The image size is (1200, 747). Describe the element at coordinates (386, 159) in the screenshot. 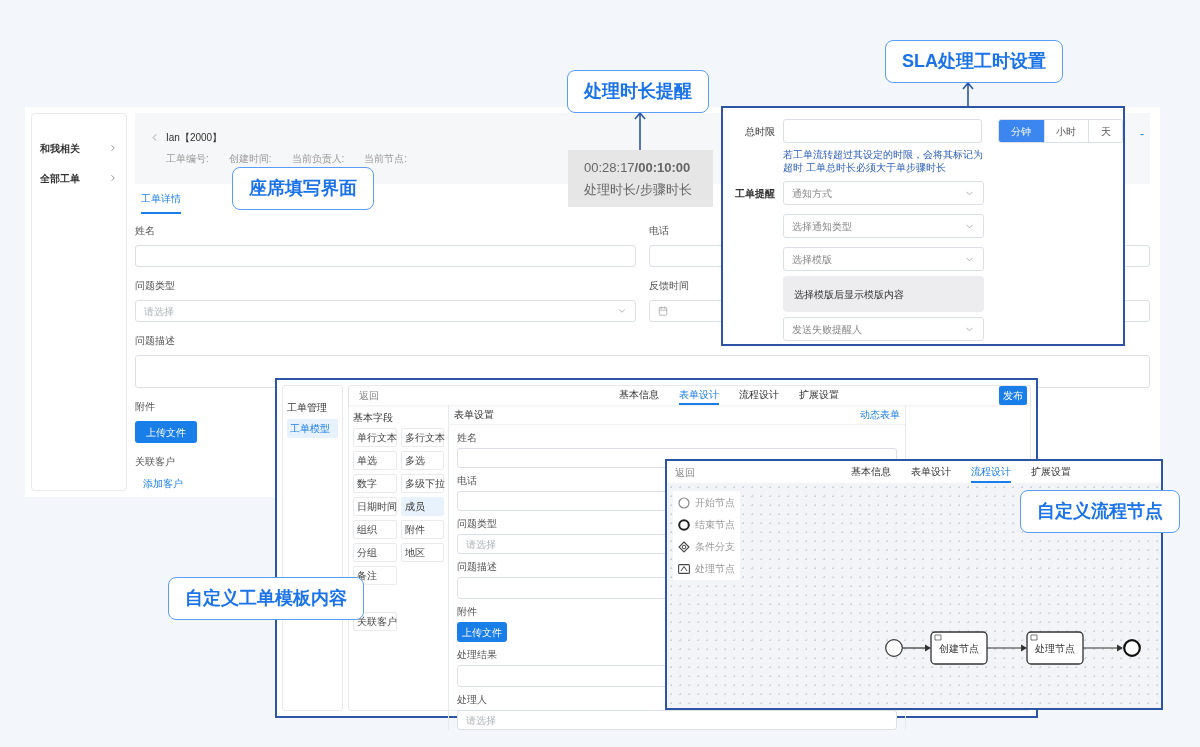

I see `meta-label: 当前节点:` at that location.